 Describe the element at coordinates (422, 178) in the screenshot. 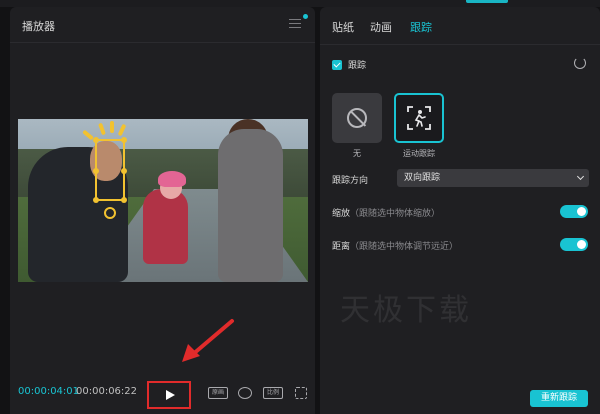

I see `direction-value: 双向跟踪` at that location.